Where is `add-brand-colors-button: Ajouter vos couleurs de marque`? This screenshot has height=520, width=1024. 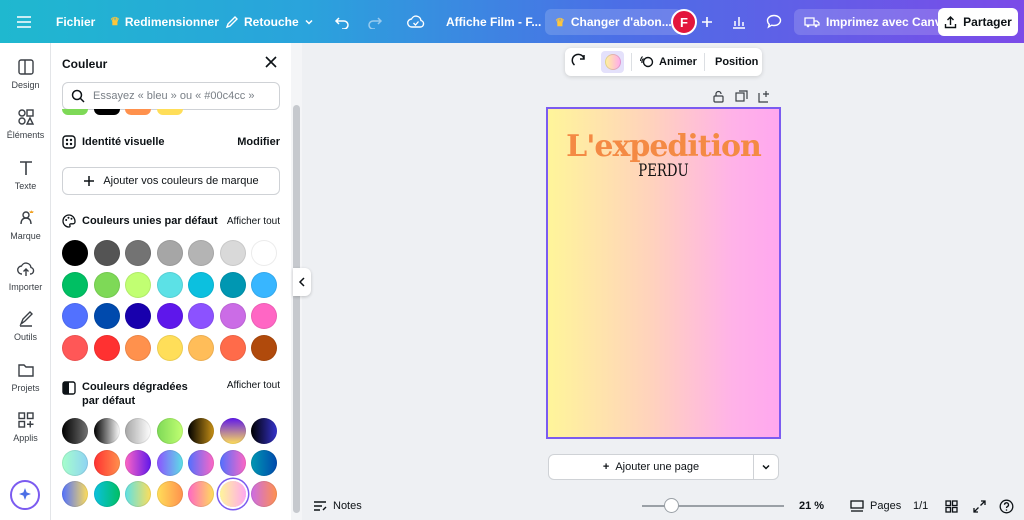
add-brand-colors-button: Ajouter vos couleurs de marque is located at coordinates (171, 181).